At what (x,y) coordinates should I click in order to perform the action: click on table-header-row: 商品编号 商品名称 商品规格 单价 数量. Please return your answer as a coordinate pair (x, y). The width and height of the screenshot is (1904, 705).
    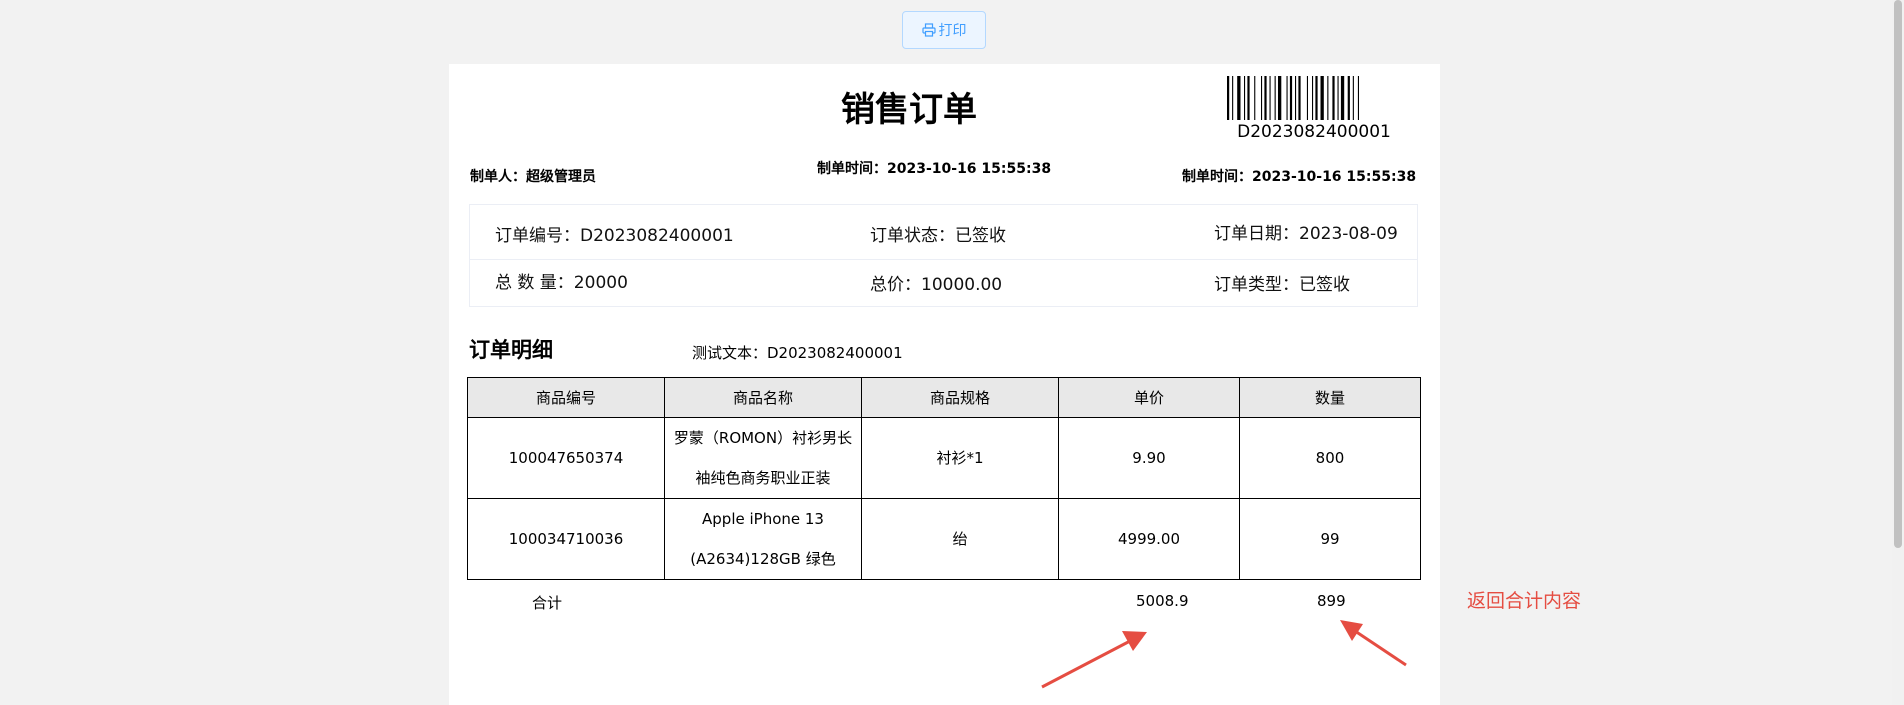
    Looking at the image, I should click on (944, 397).